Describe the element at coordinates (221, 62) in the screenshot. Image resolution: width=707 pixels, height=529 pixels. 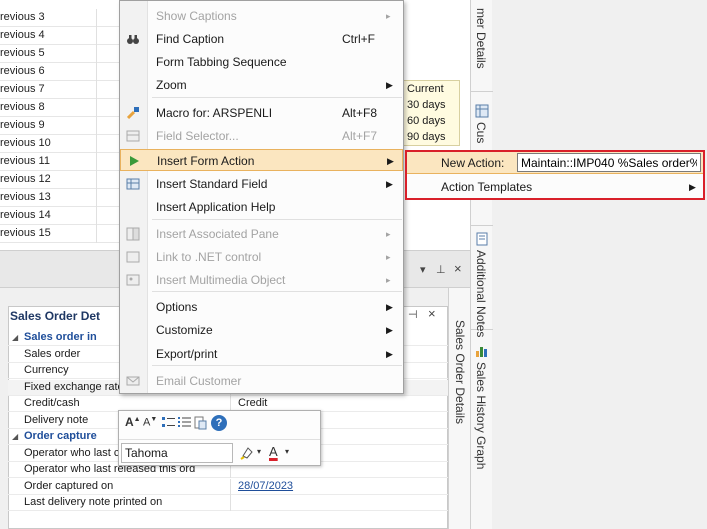
I see `menu-item-label: Form Tabbing Sequence` at that location.